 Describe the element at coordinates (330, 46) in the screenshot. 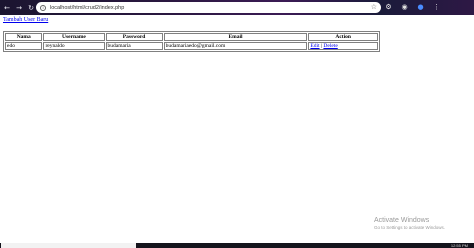

I see `delete-link: Delete` at that location.